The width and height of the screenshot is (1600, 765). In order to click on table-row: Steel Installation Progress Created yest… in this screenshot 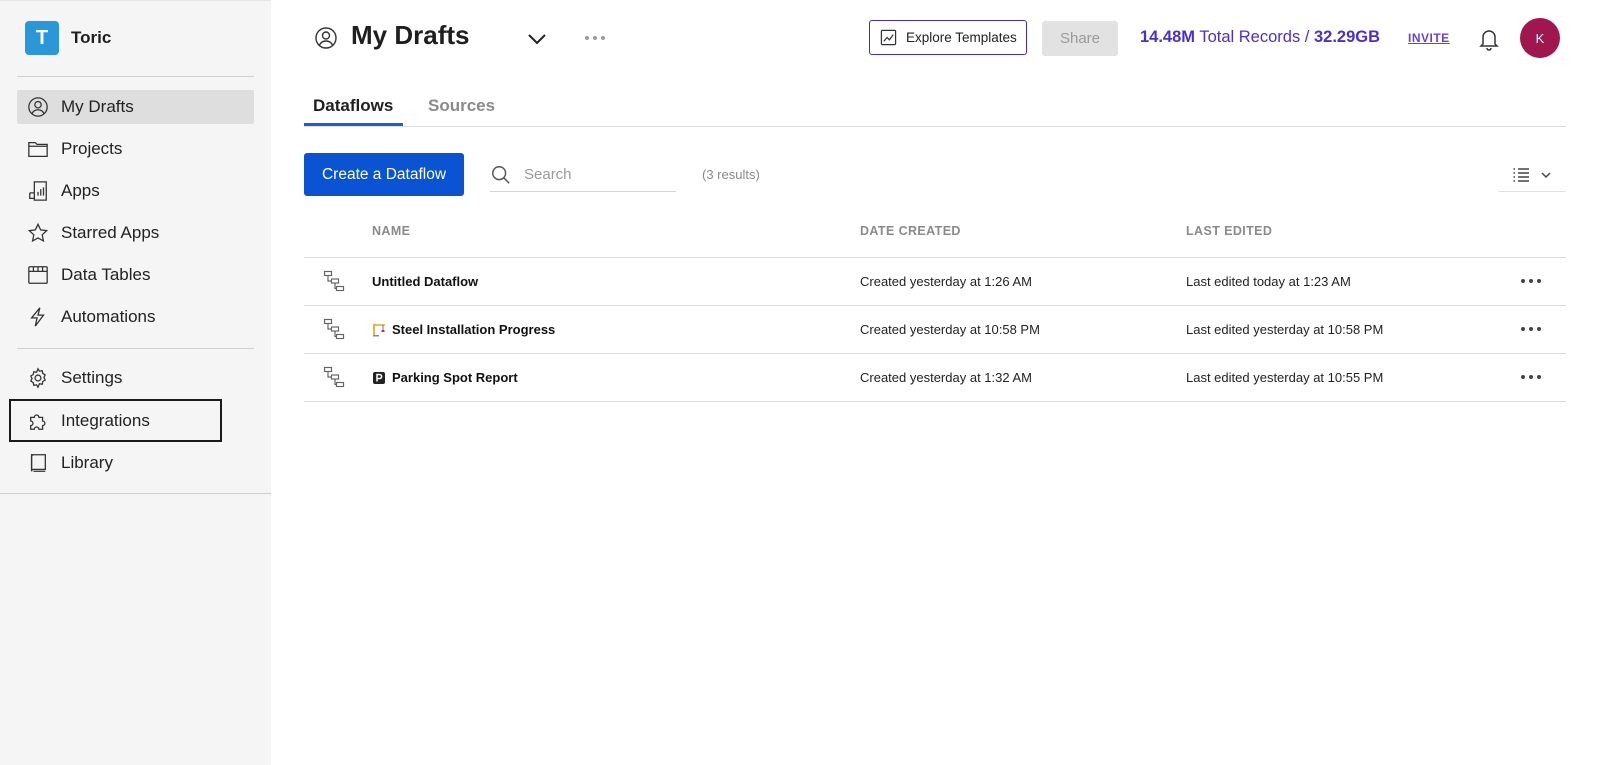, I will do `click(935, 329)`.